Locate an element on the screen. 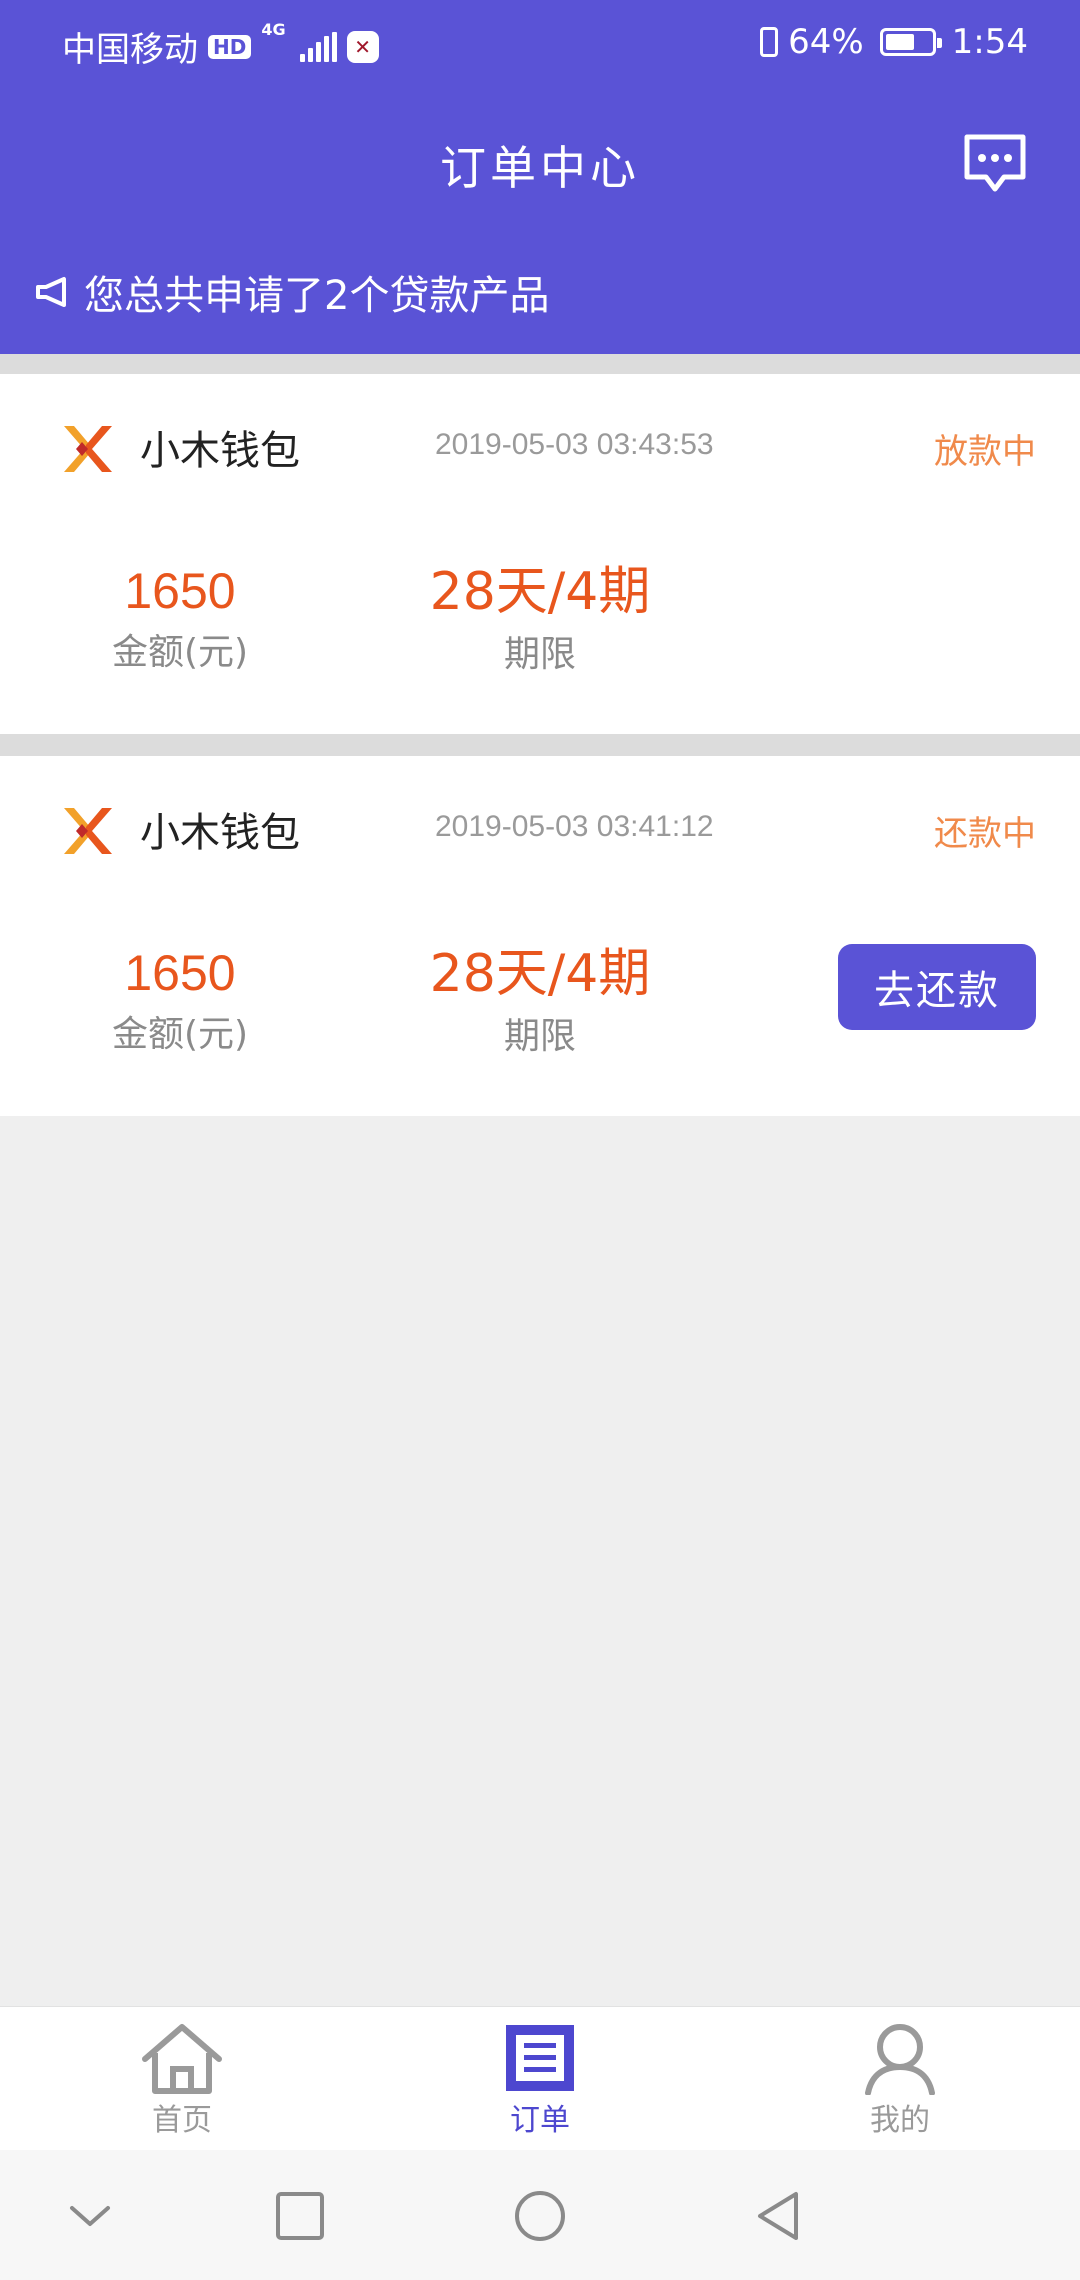 The width and height of the screenshot is (1080, 2280). notice-text: 您总共申请了2个贷款产品 is located at coordinates (317, 296).